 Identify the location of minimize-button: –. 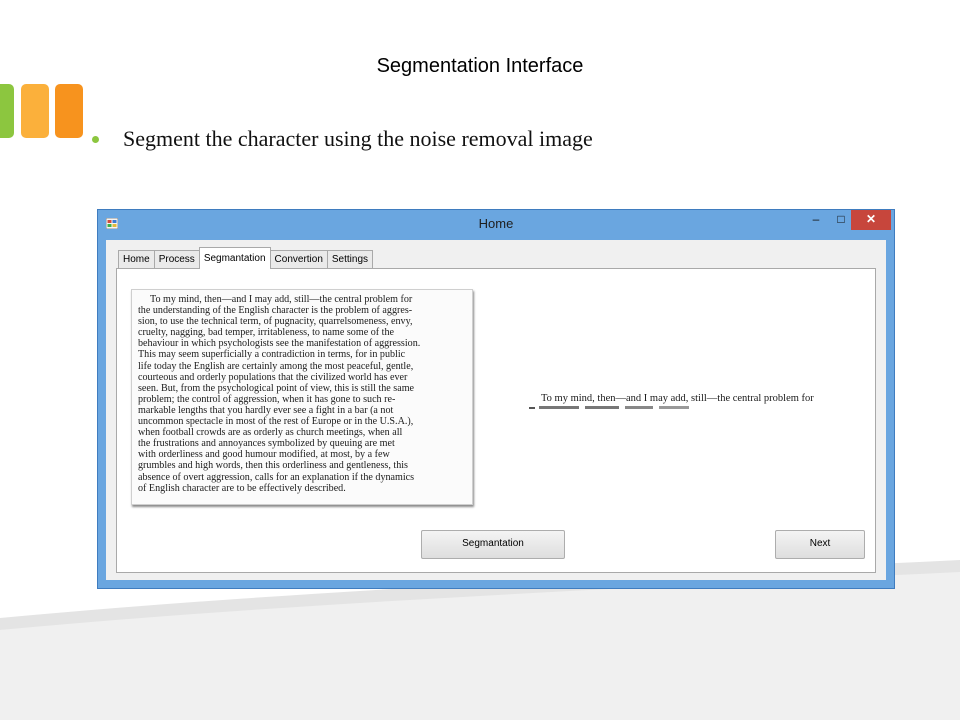
(816, 220).